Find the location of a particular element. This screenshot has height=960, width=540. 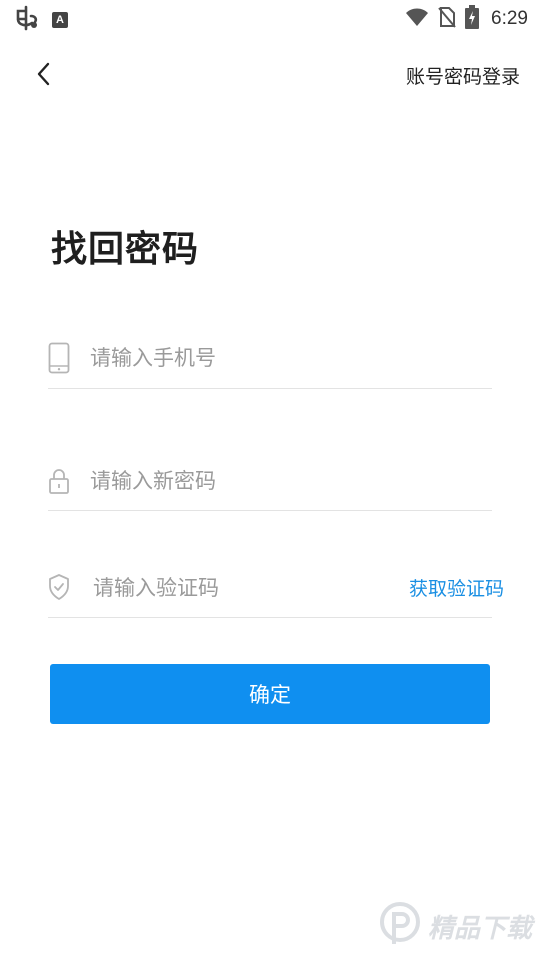

phone-field is located at coordinates (270, 359).